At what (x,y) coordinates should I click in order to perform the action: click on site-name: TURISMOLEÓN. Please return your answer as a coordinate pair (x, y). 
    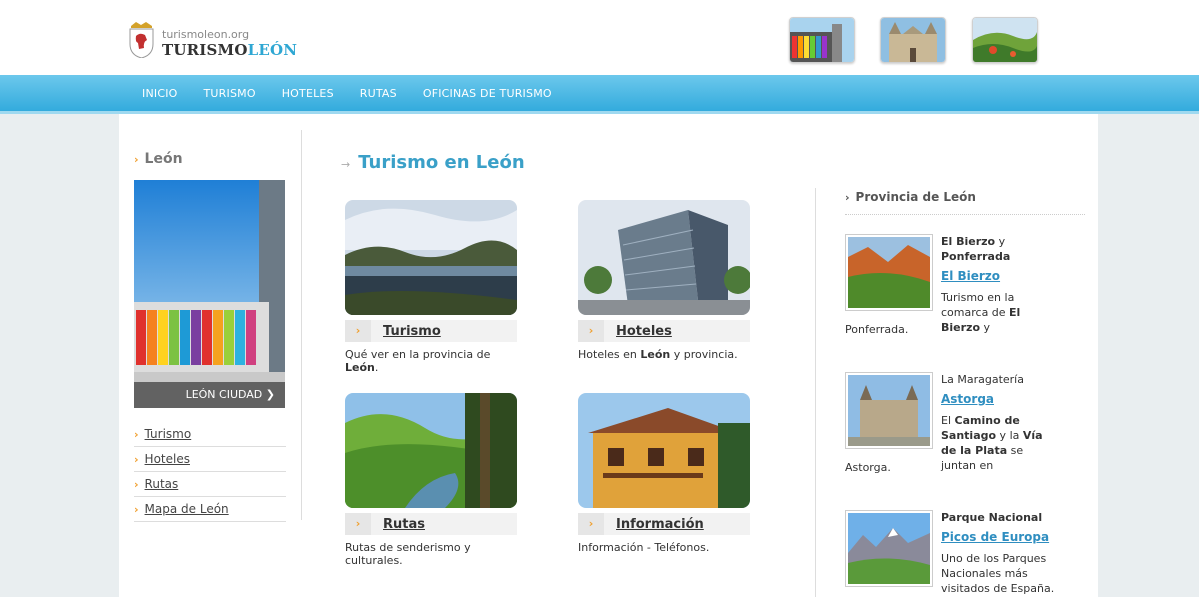
    Looking at the image, I should click on (229, 50).